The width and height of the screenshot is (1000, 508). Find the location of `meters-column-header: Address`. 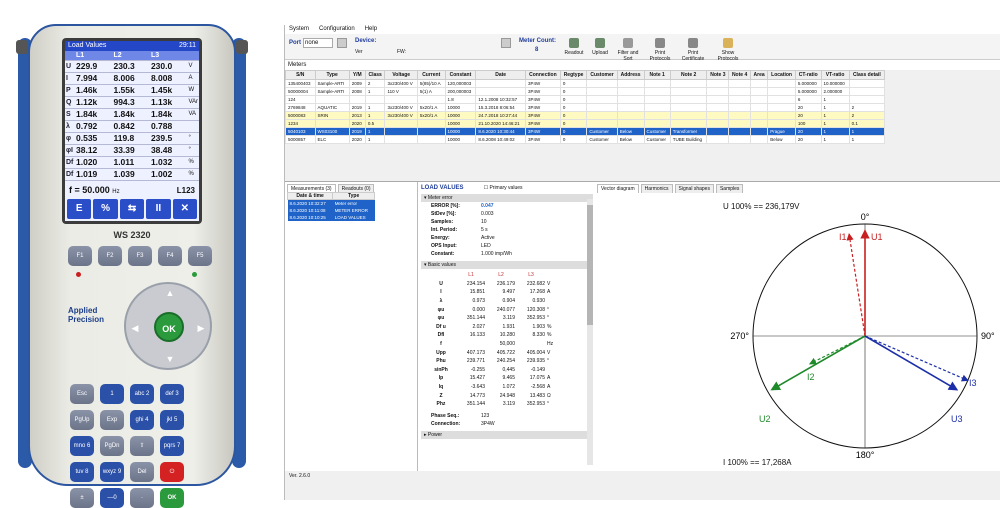

meters-column-header: Address is located at coordinates (630, 75).